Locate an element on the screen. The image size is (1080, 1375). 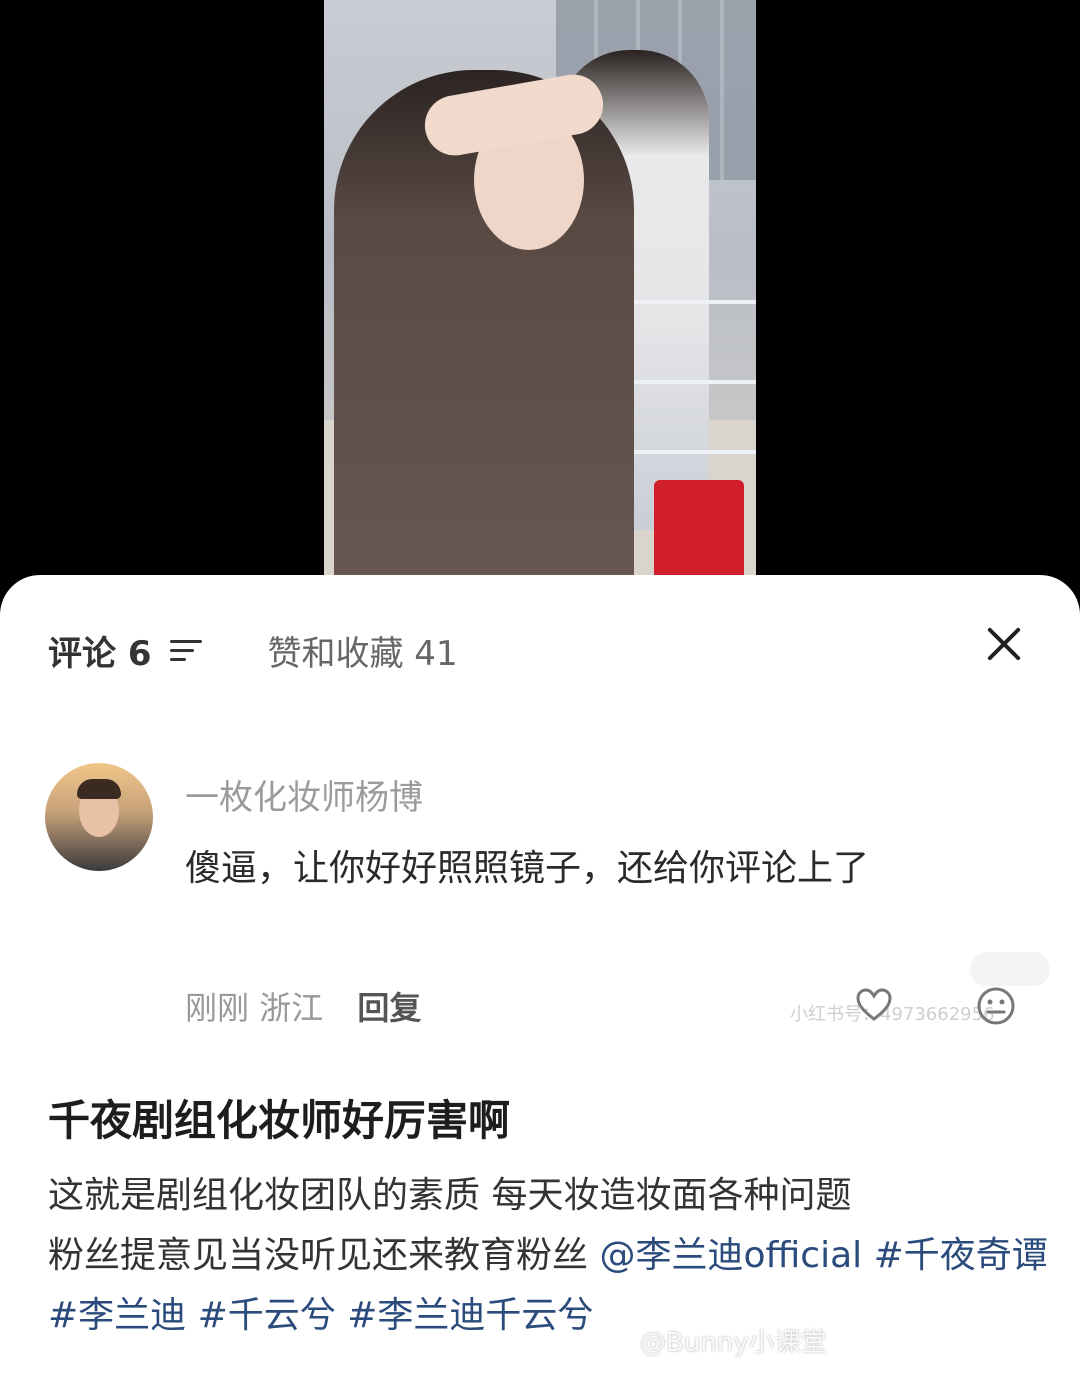
xhs-id-watermark: 小红书号：4973662956 is located at coordinates (892, 1014).